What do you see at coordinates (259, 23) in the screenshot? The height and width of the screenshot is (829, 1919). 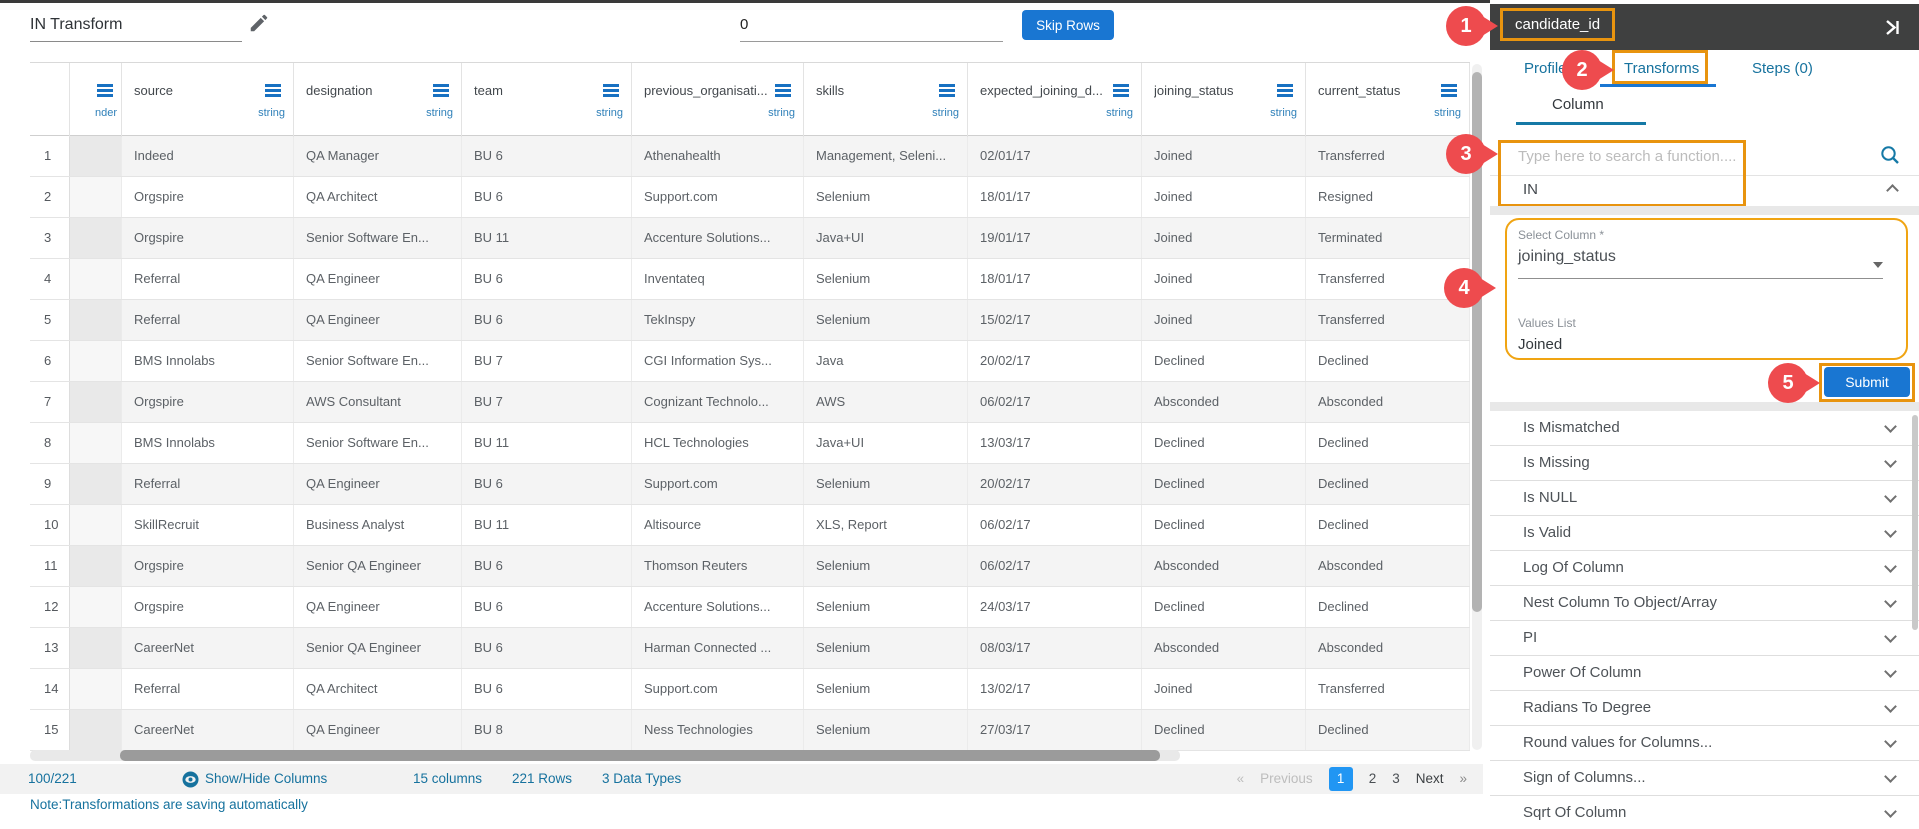 I see `edit-pencil-icon` at bounding box center [259, 23].